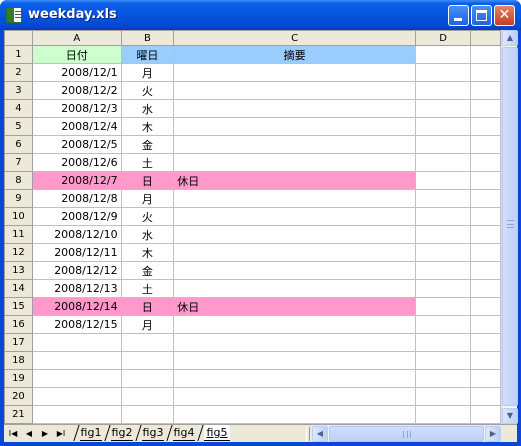  What do you see at coordinates (493, 434) in the screenshot?
I see `scroll-right-button: ▶` at bounding box center [493, 434].